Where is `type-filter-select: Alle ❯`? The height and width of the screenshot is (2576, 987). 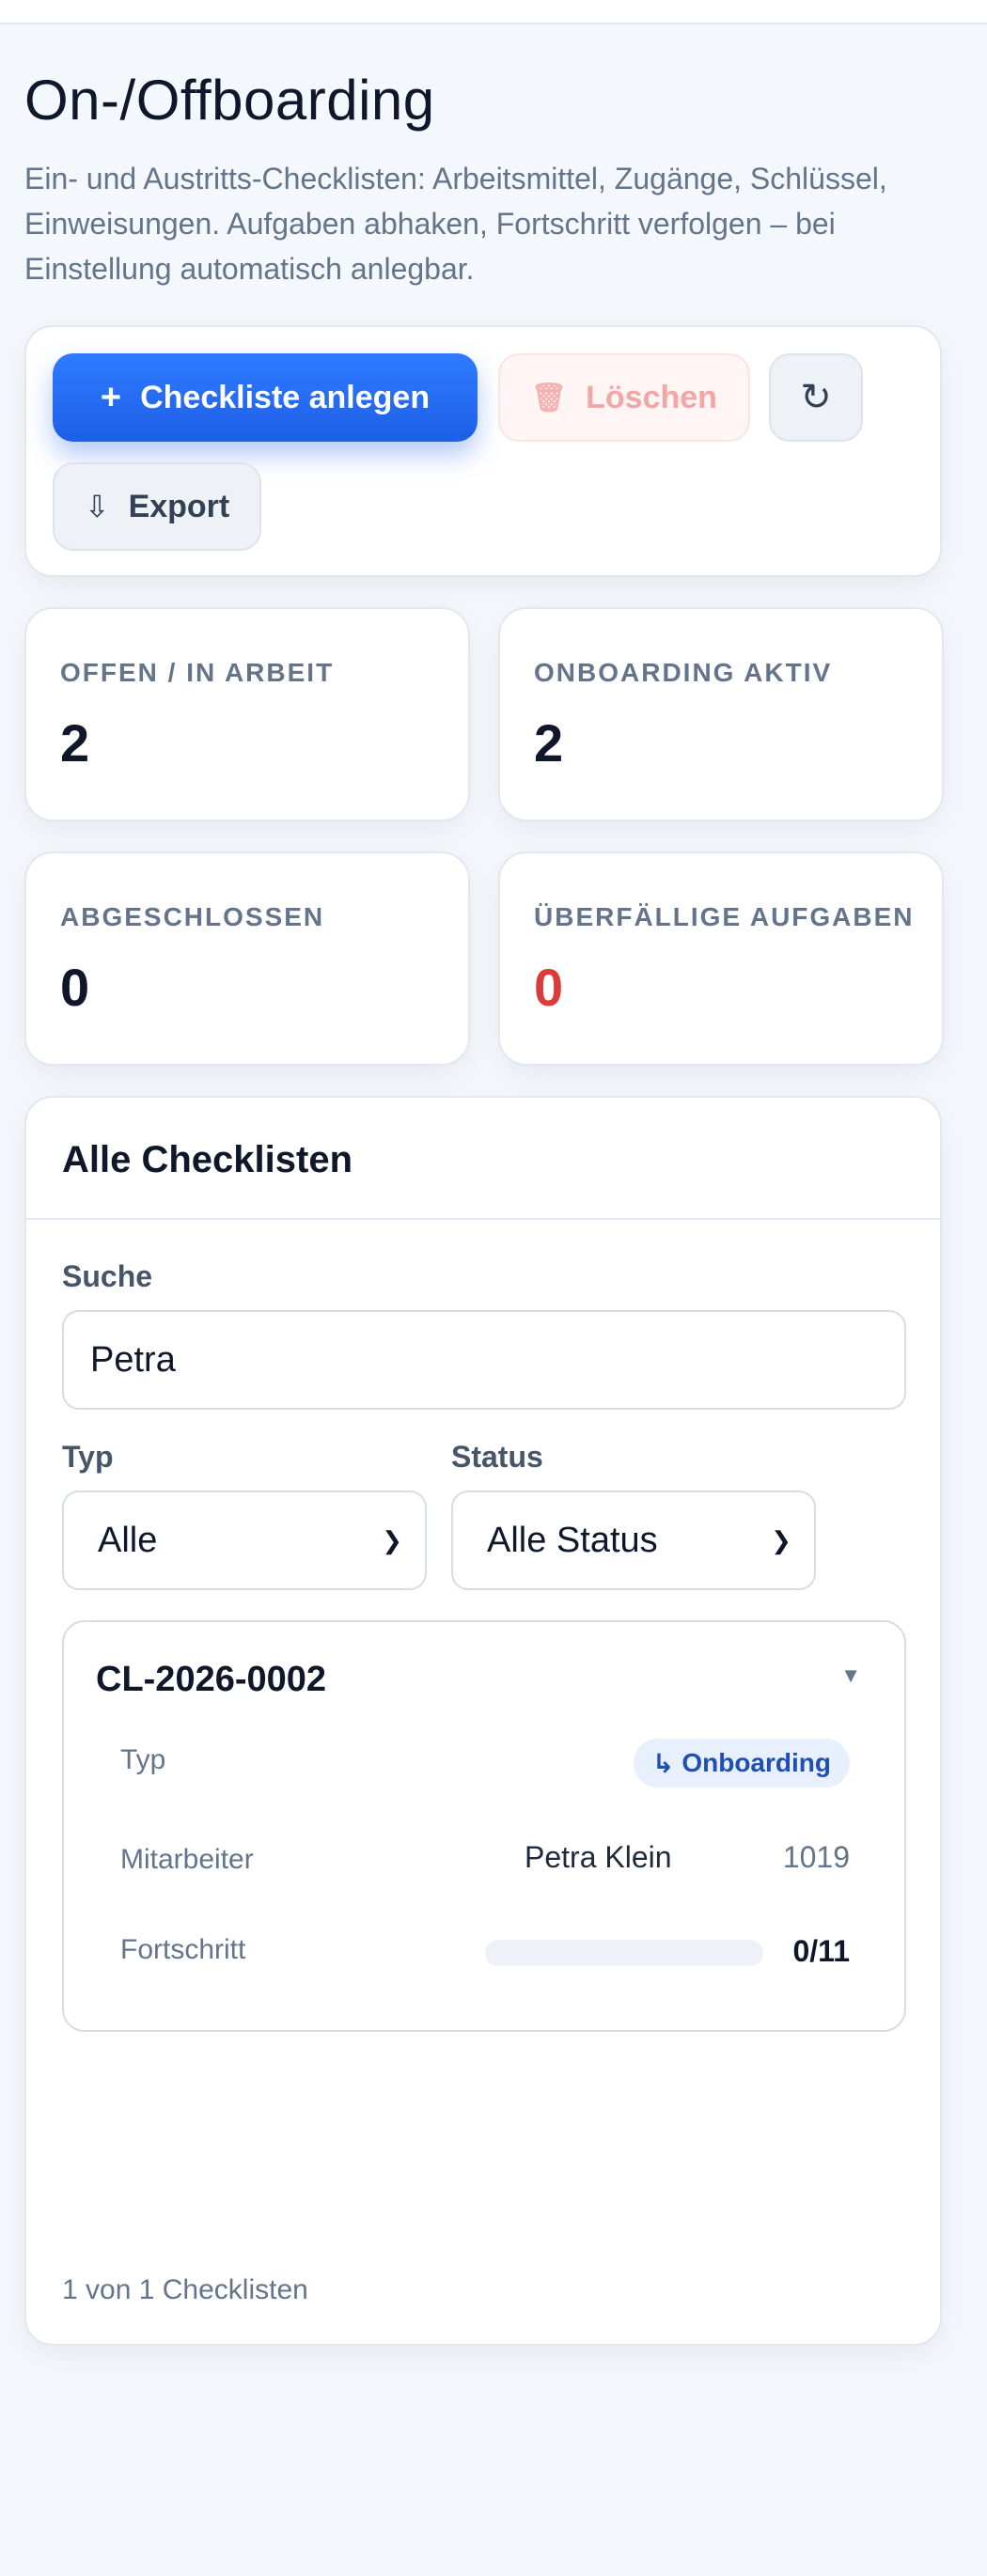
type-filter-select: Alle ❯ is located at coordinates (244, 1541).